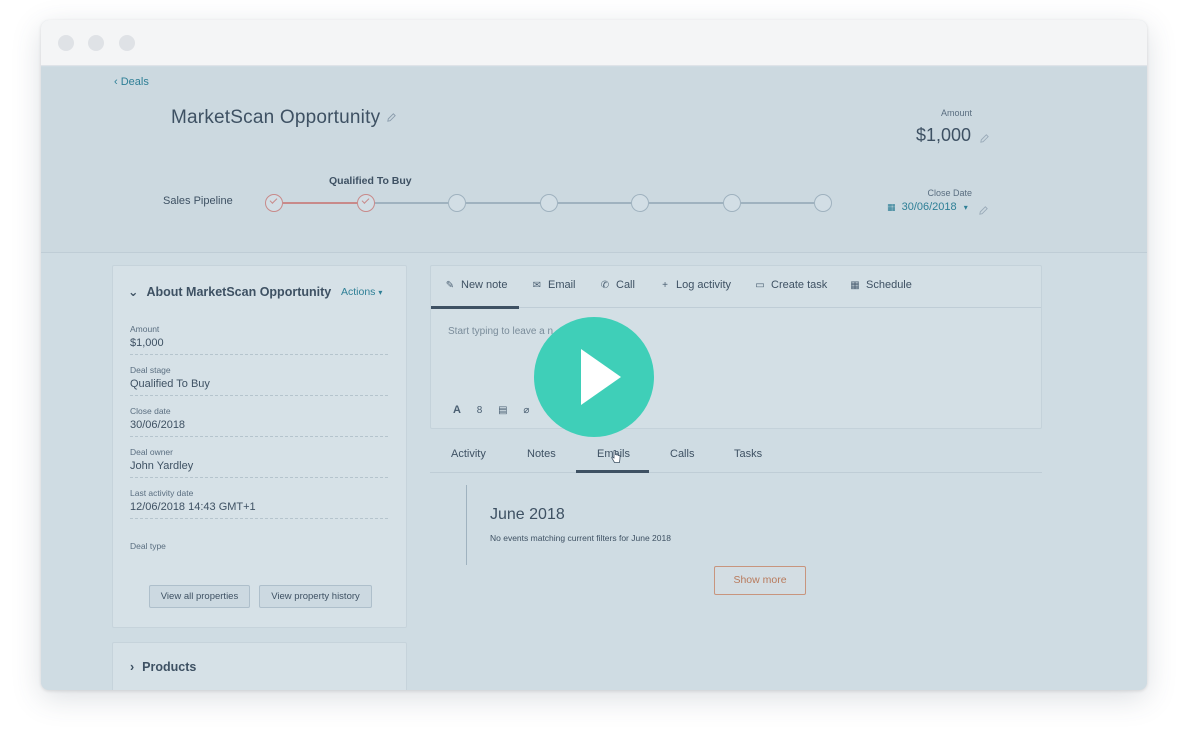 This screenshot has width=1188, height=752. What do you see at coordinates (199, 596) in the screenshot?
I see `view-all-properties-button: View all properties` at bounding box center [199, 596].